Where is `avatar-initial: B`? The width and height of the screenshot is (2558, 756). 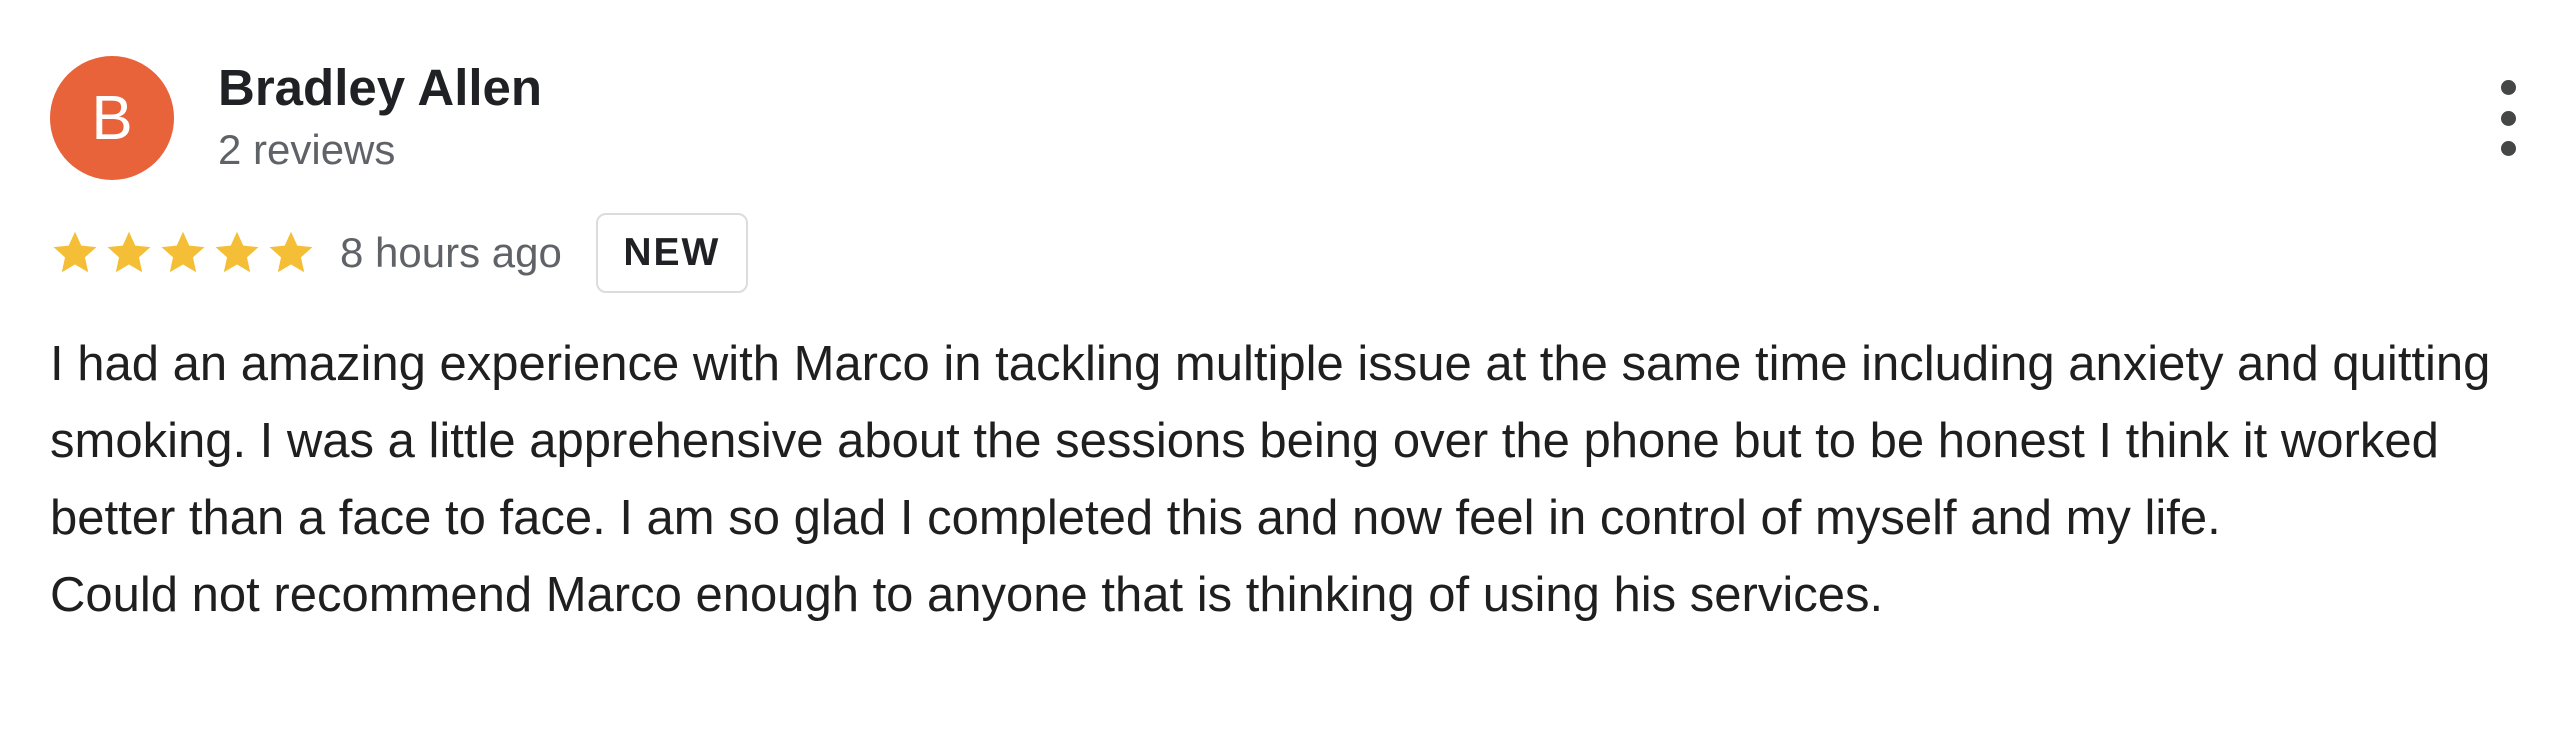
avatar-initial: B is located at coordinates (112, 118).